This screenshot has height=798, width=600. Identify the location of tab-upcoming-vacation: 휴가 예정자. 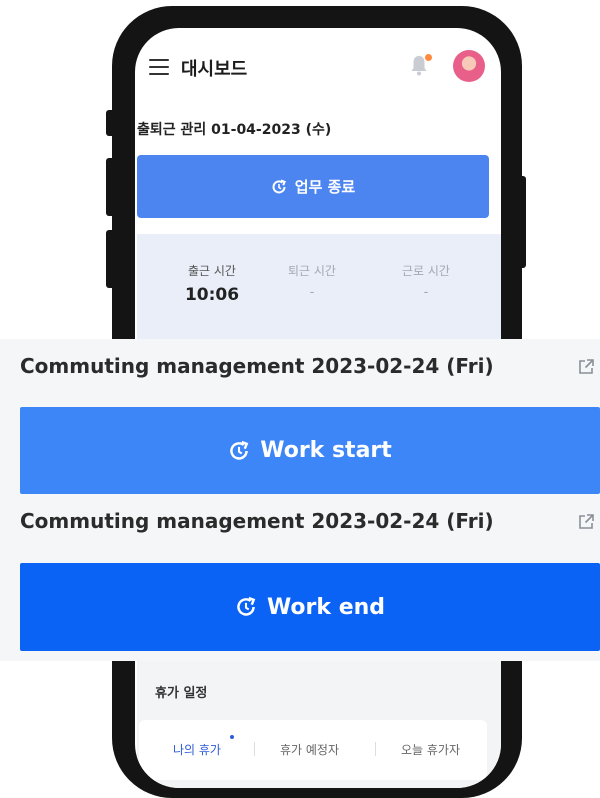
(309, 749).